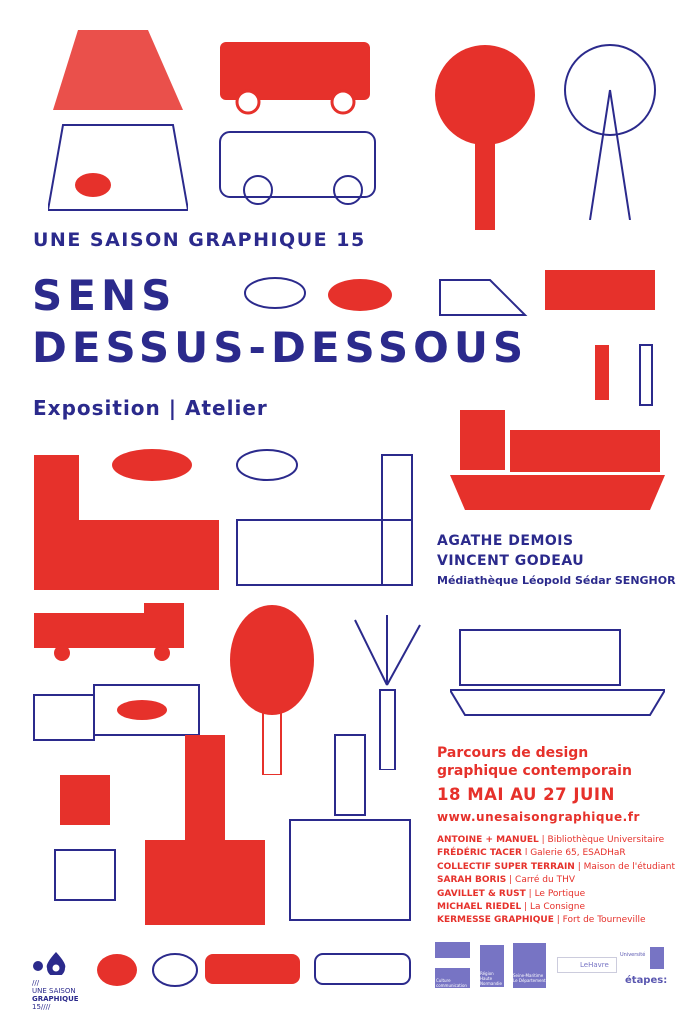 Image resolution: width=698 pixels, height=1024 pixels. I want to click on church-acrobats-illustration, so click(350, 827).